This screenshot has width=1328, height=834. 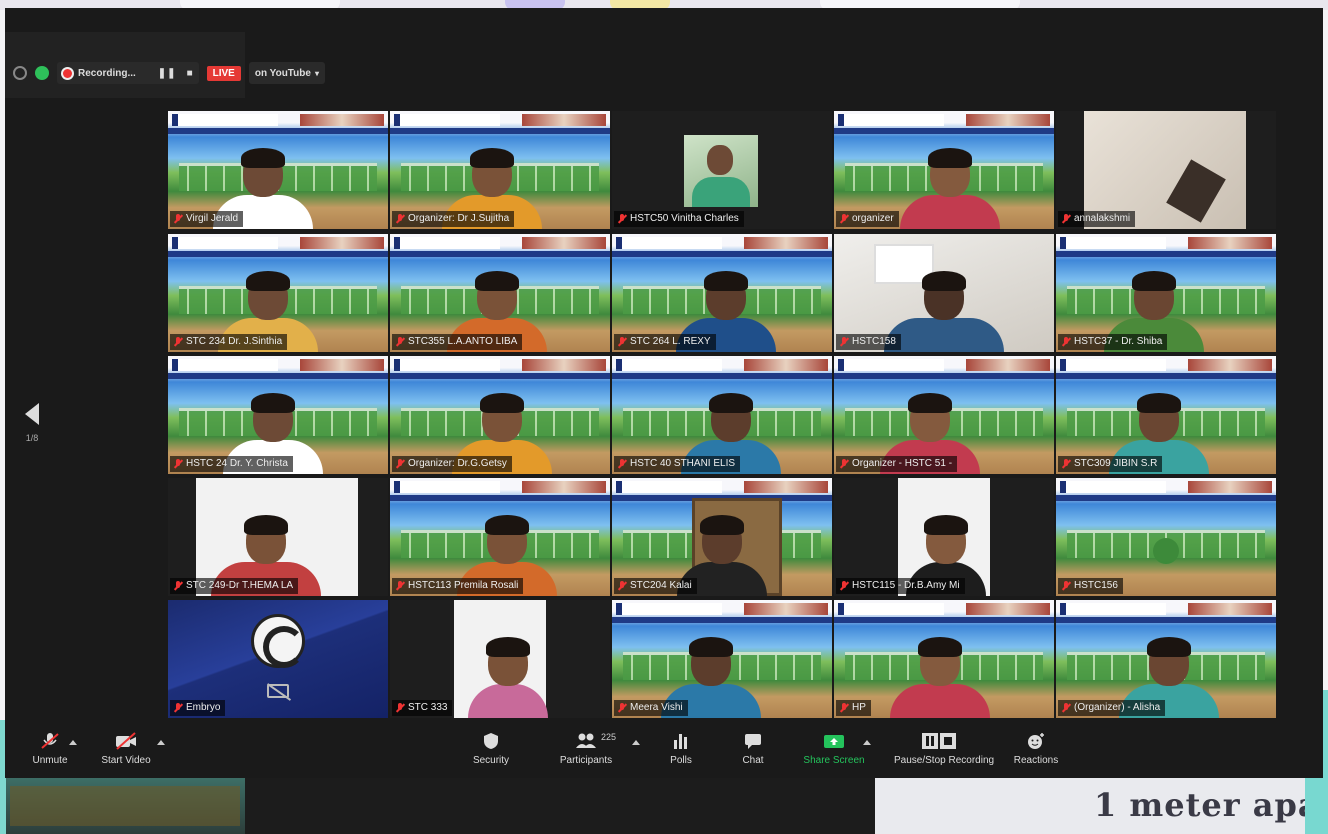 What do you see at coordinates (867, 742) in the screenshot?
I see `share-options-caret` at bounding box center [867, 742].